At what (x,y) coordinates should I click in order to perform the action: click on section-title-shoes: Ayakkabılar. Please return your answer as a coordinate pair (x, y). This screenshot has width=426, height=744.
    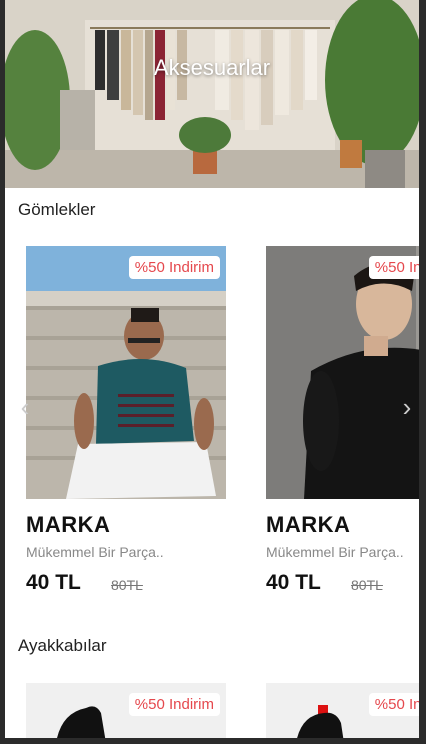
    Looking at the image, I should click on (62, 645).